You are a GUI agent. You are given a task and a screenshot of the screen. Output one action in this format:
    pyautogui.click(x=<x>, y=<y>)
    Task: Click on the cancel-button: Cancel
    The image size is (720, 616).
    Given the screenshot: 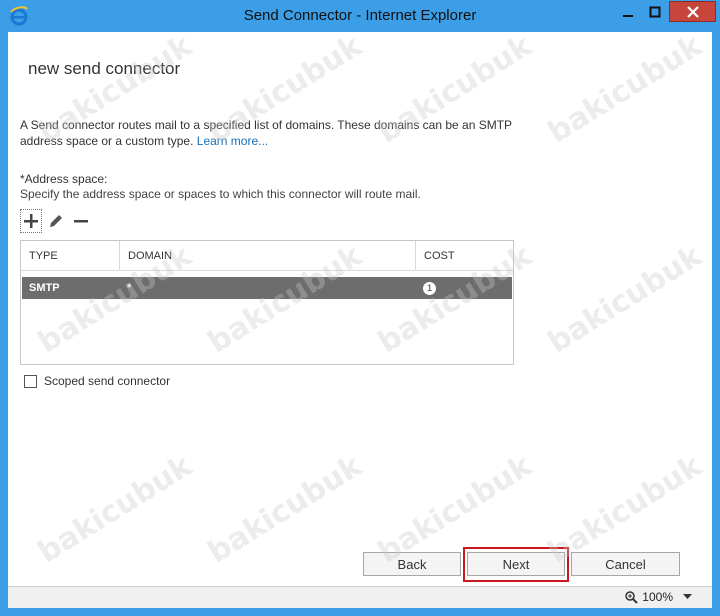 What is the action you would take?
    pyautogui.click(x=625, y=564)
    